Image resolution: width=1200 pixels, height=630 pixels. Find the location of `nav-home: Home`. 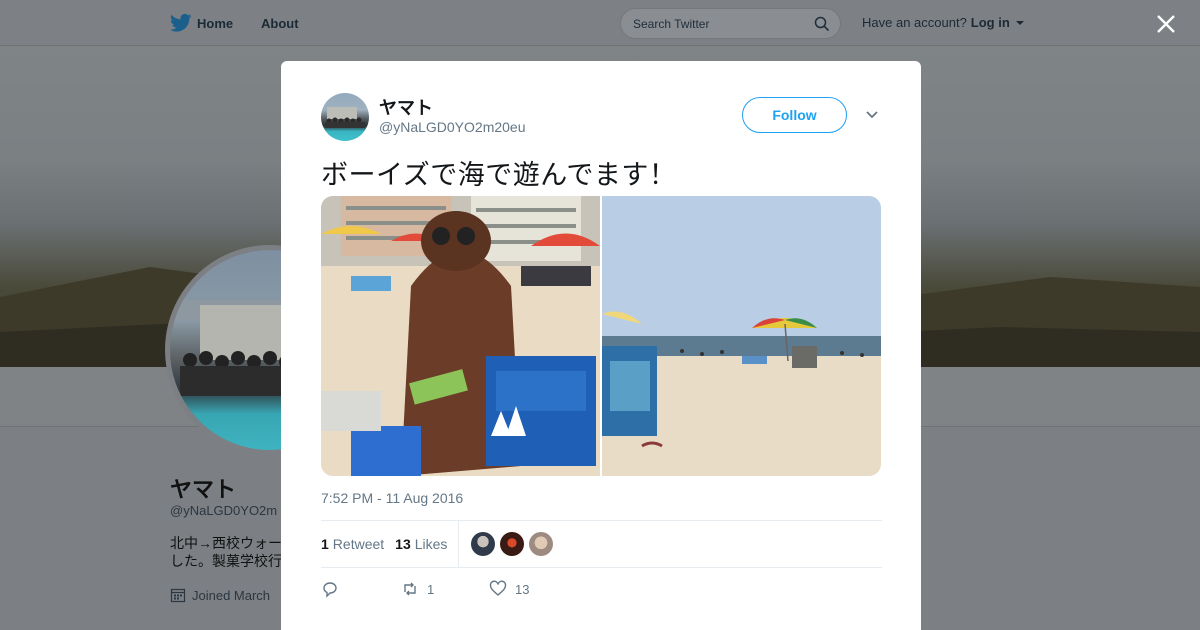

nav-home: Home is located at coordinates (215, 23).